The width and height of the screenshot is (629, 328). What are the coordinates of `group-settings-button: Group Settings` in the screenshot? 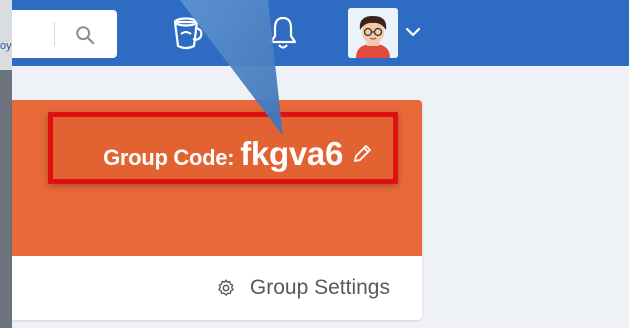 It's located at (303, 288).